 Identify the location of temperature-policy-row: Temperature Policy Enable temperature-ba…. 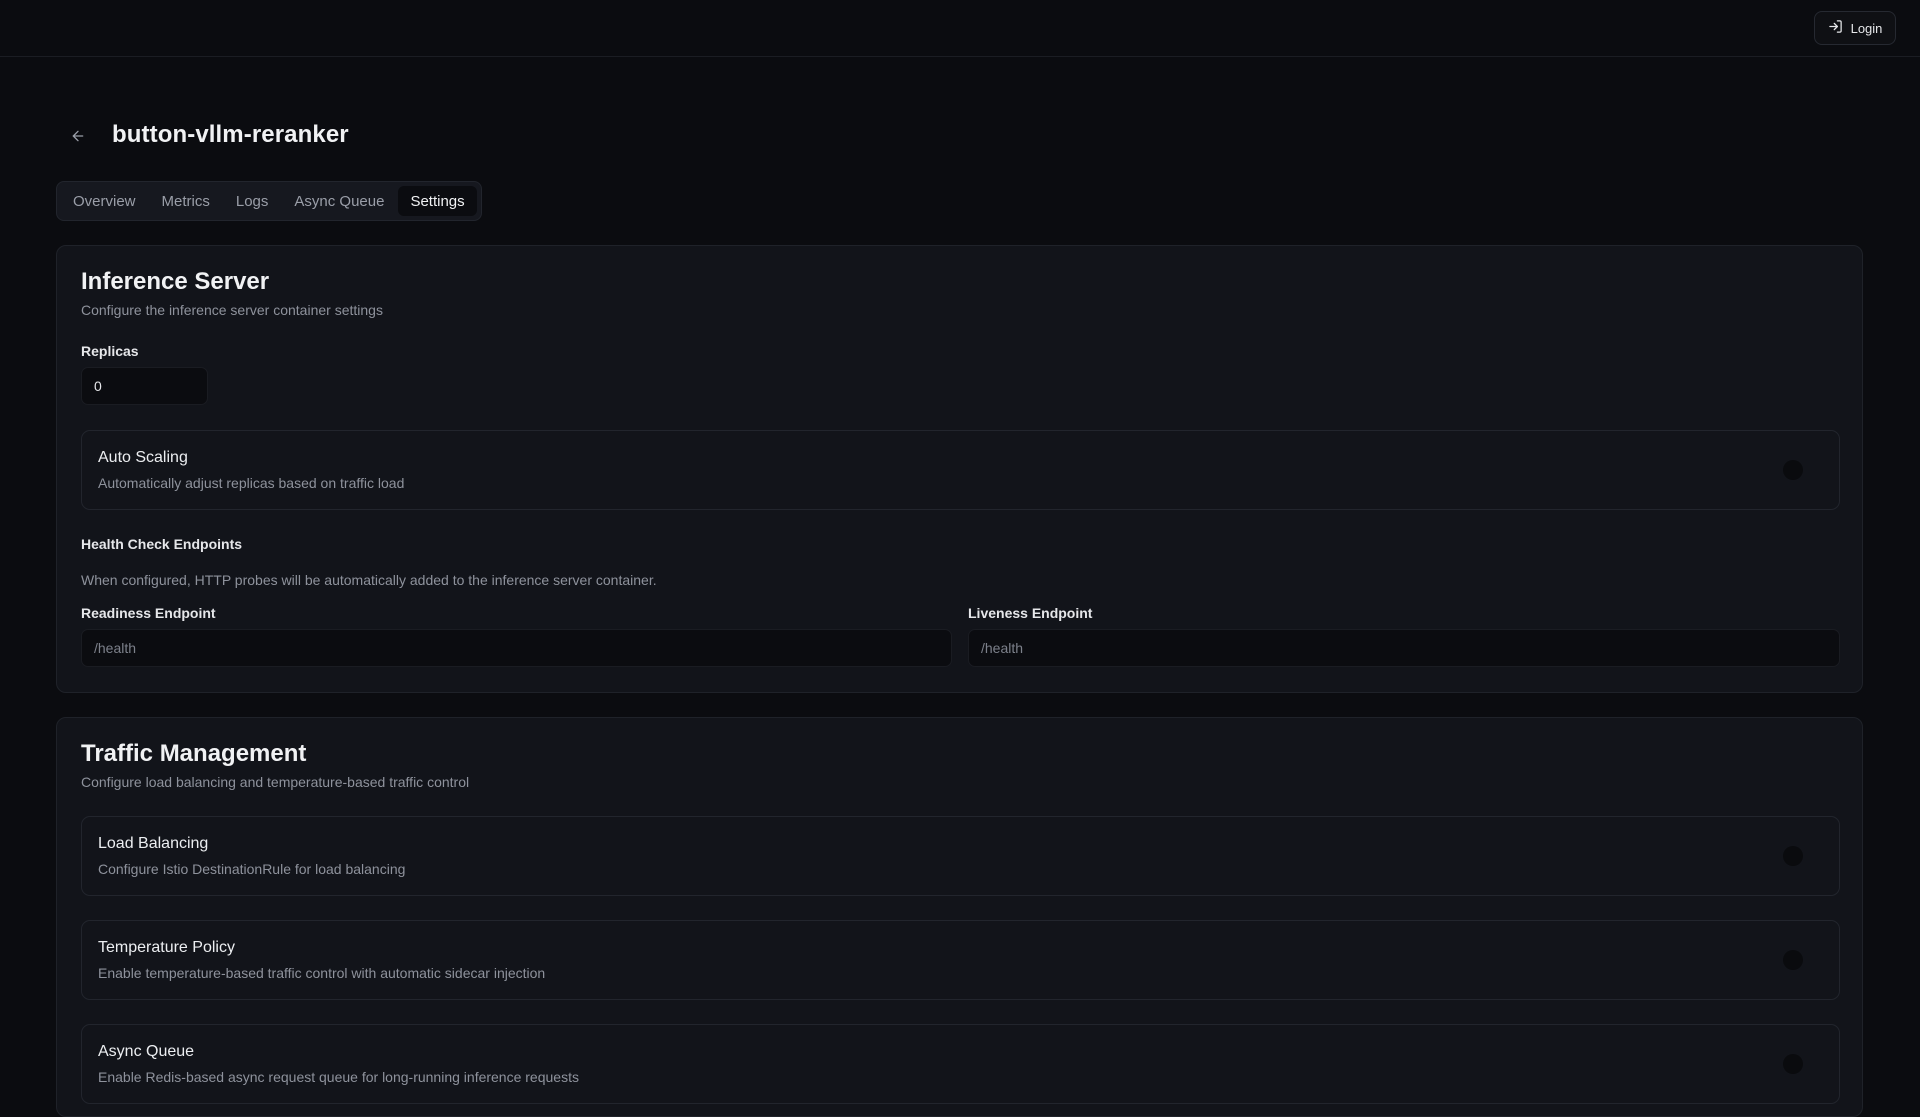
(960, 960).